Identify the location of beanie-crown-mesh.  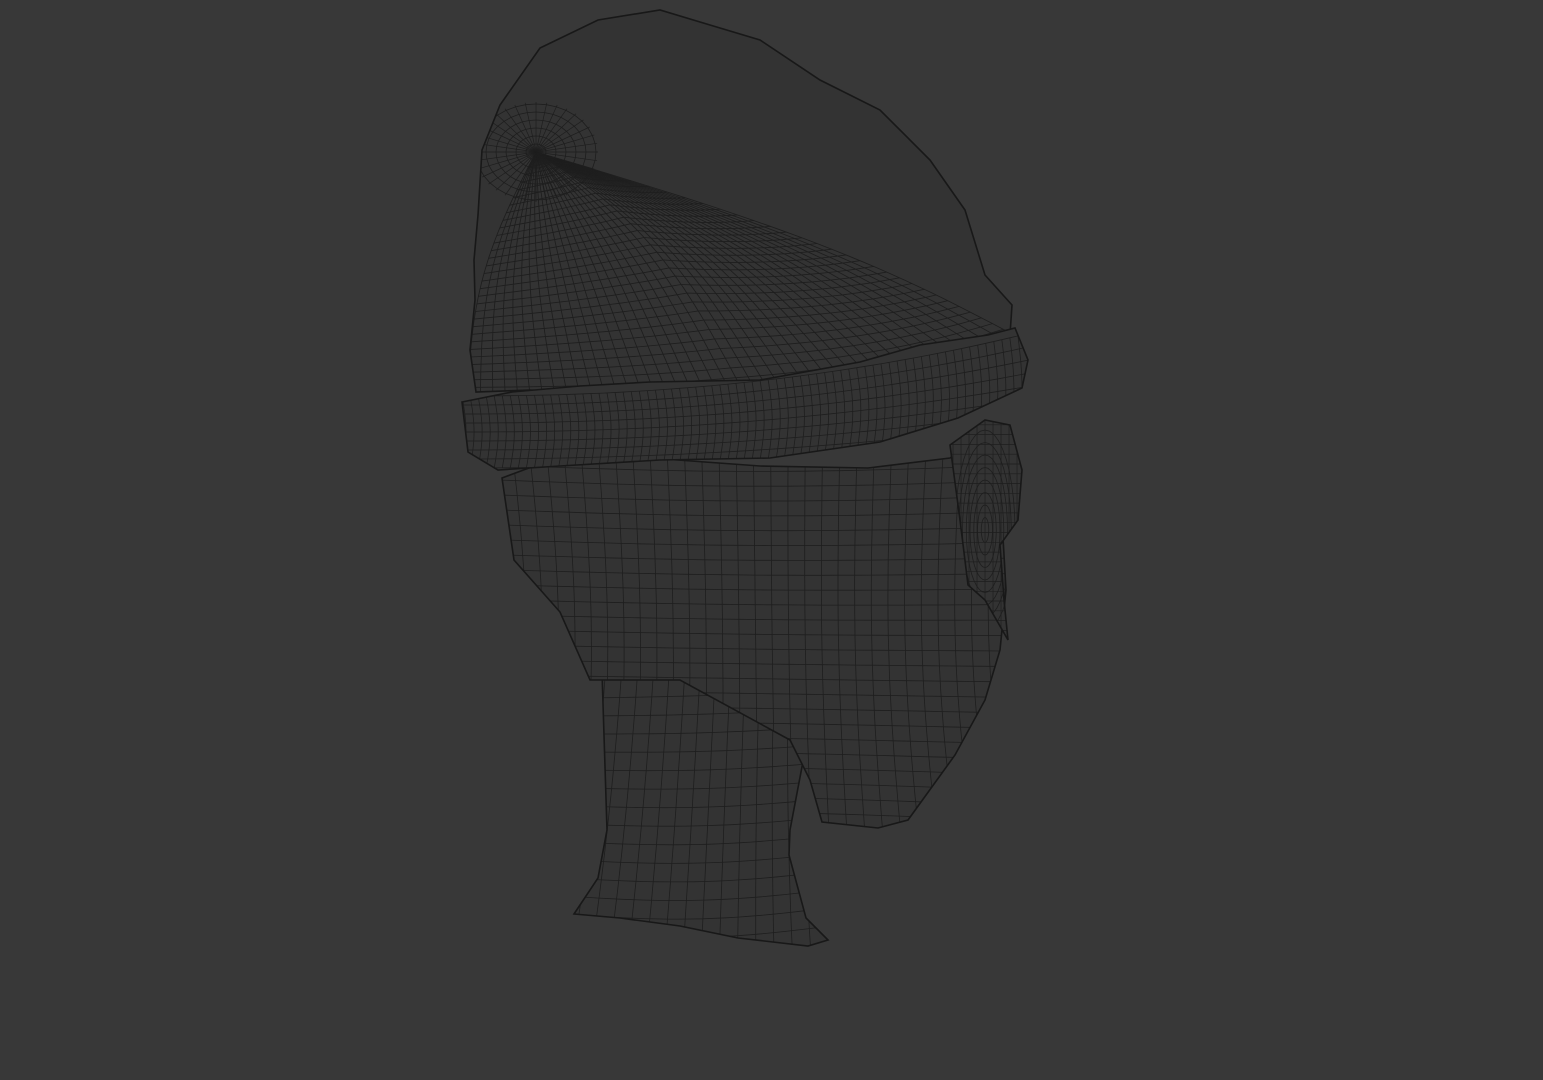
(741, 202).